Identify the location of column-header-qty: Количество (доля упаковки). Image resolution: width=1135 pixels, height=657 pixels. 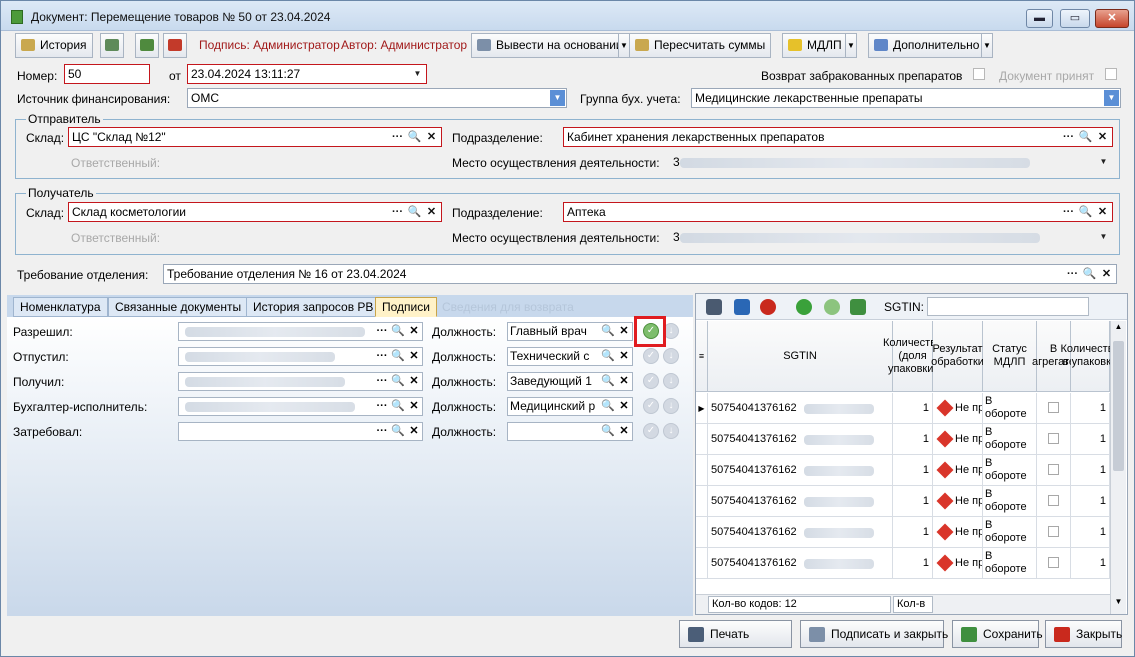
(912, 356).